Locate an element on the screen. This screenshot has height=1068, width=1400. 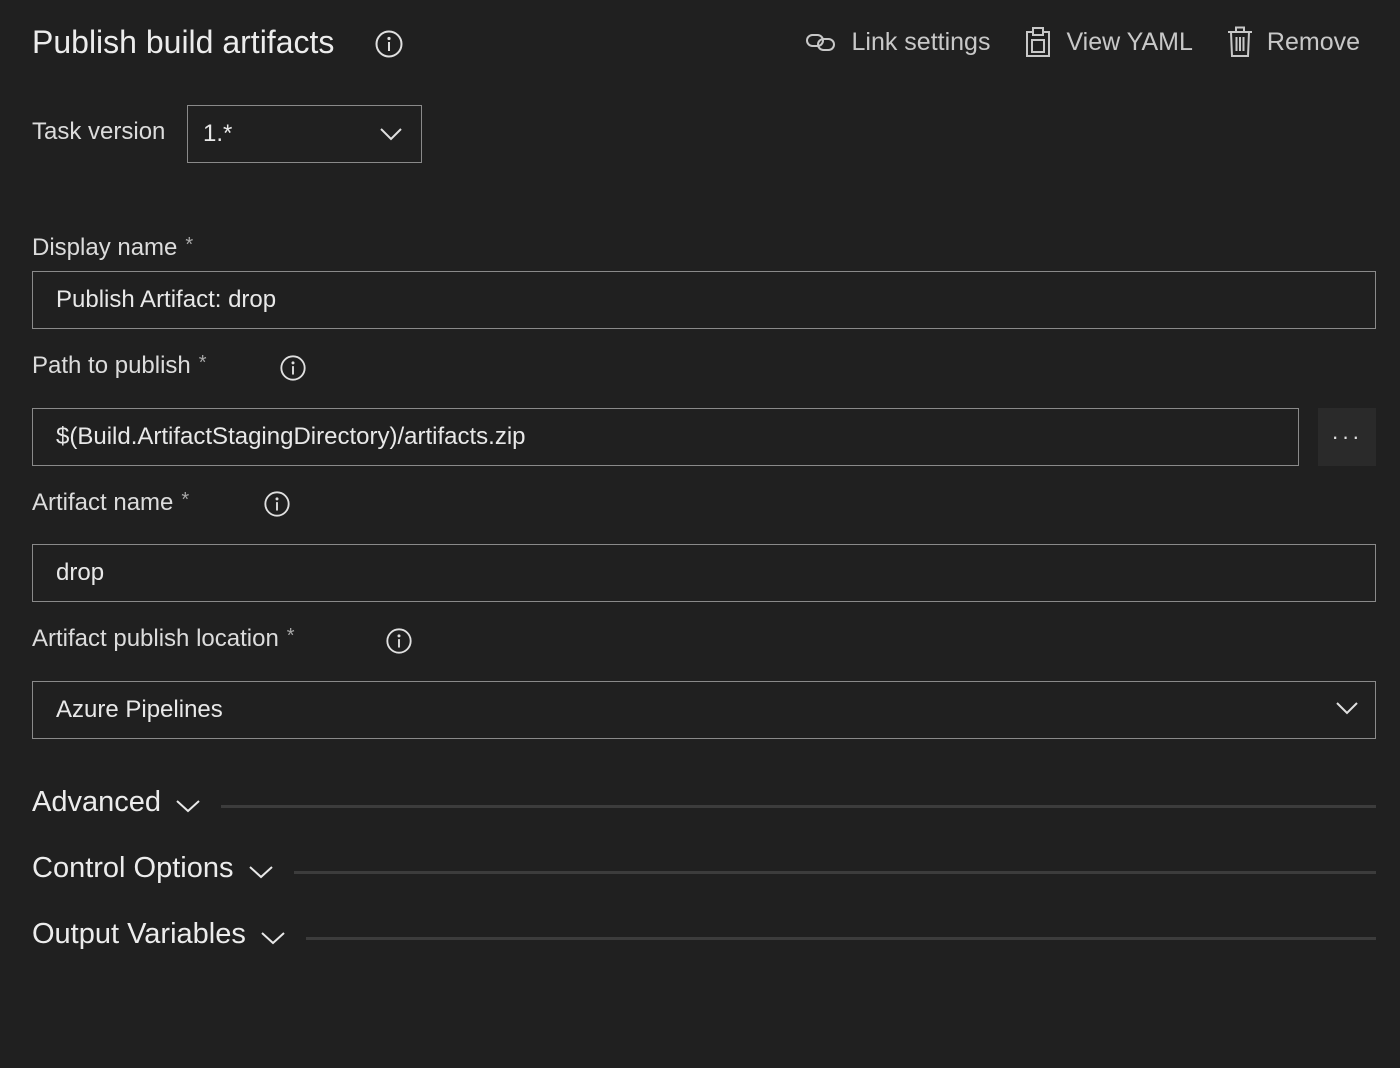
artifact-publish-location-label-text: Artifact publish location is located at coordinates (155, 638).